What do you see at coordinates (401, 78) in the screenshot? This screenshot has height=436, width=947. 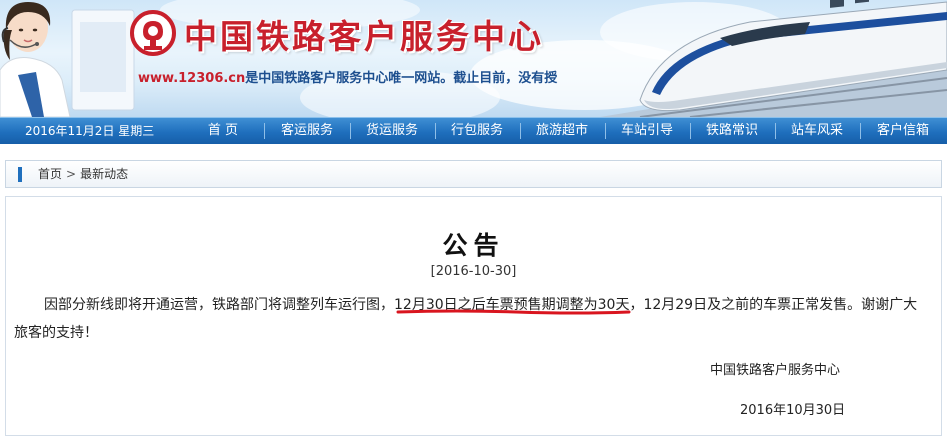 I see `tagline-text: 是中国铁路客户服务中心唯一网站。截止目前，没有授` at bounding box center [401, 78].